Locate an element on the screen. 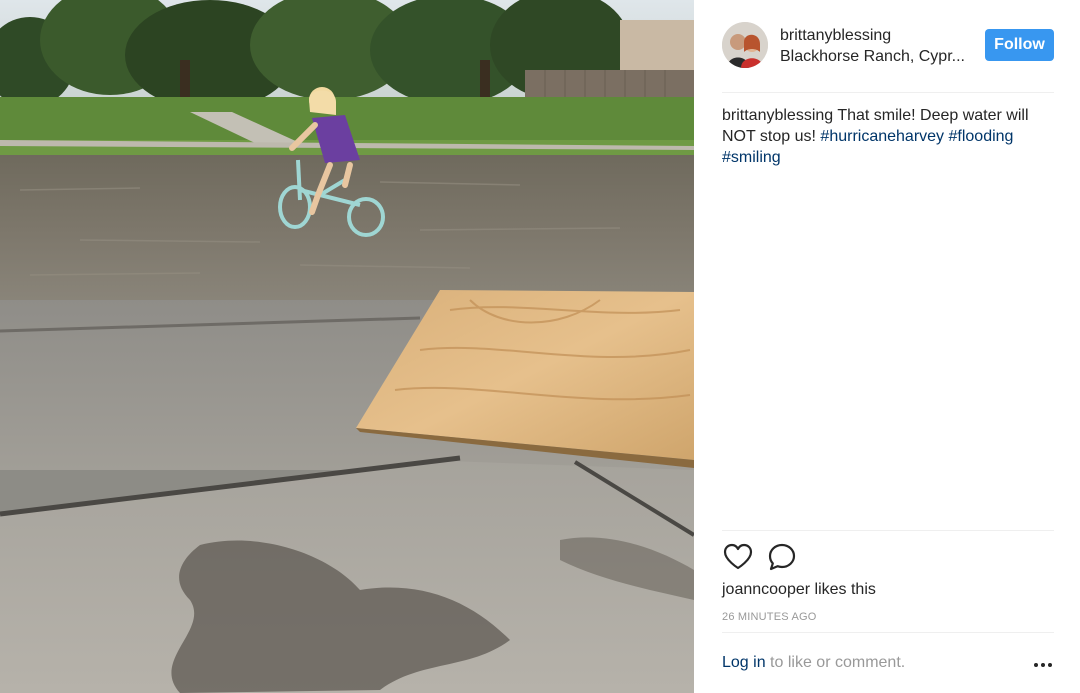 The image size is (1080, 693). likes-suffix: likes this is located at coordinates (845, 589).